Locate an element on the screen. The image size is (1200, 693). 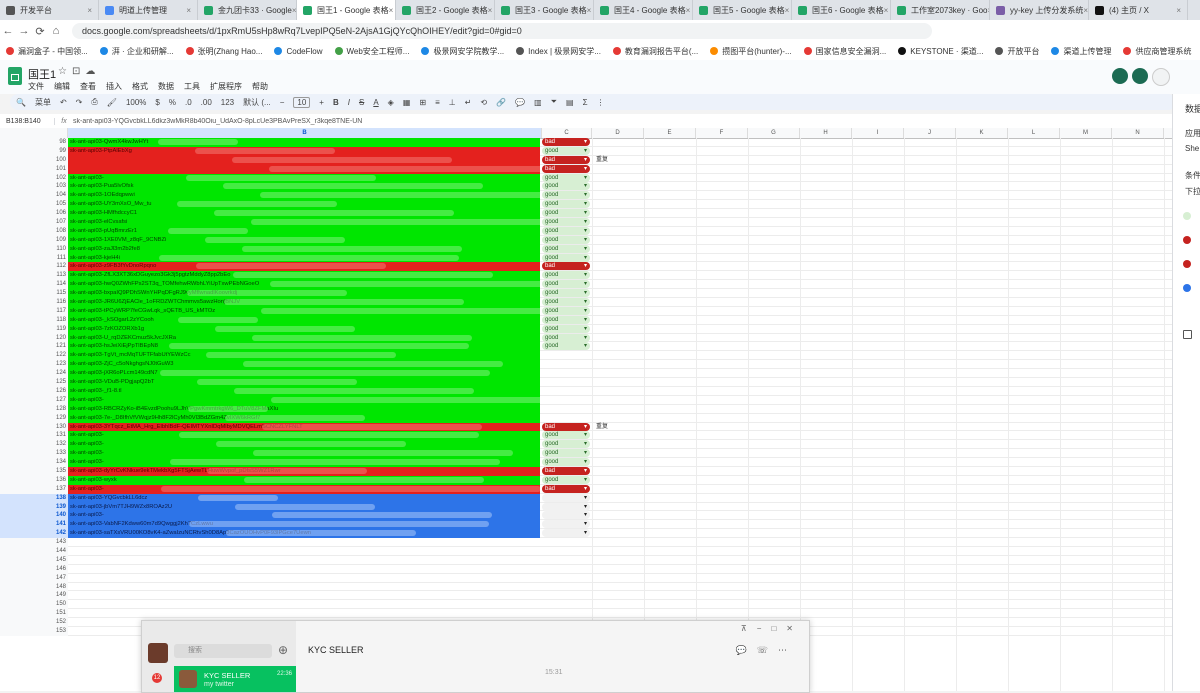
row-number: 135 is located at coordinates (34, 471).